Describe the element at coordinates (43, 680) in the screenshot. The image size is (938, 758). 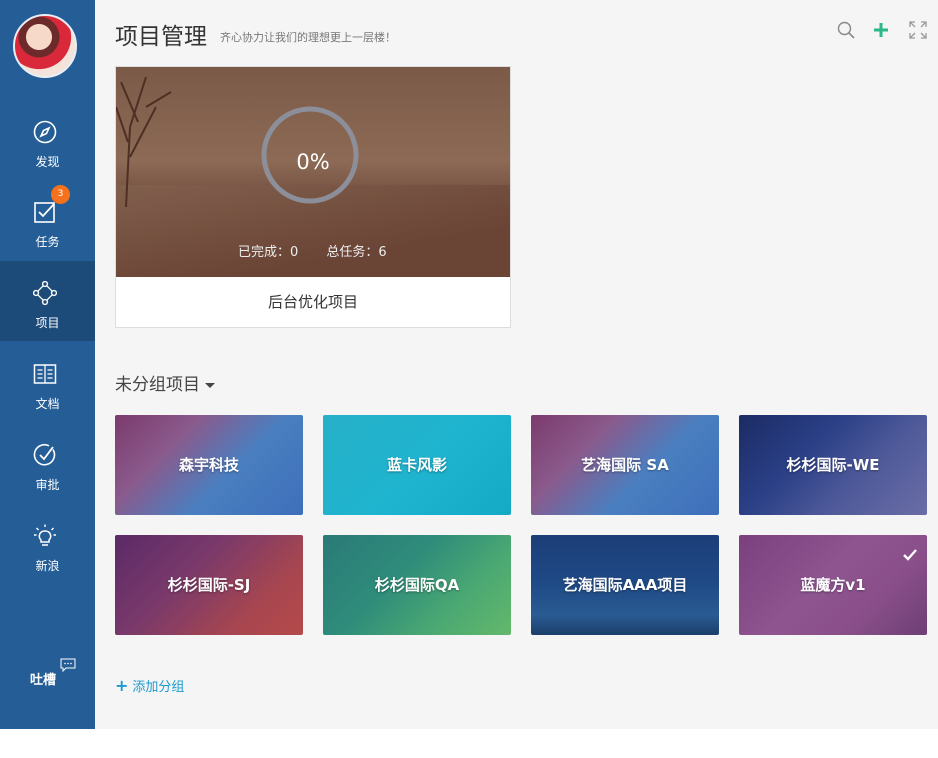
I see `feedback-label: 吐槽` at that location.